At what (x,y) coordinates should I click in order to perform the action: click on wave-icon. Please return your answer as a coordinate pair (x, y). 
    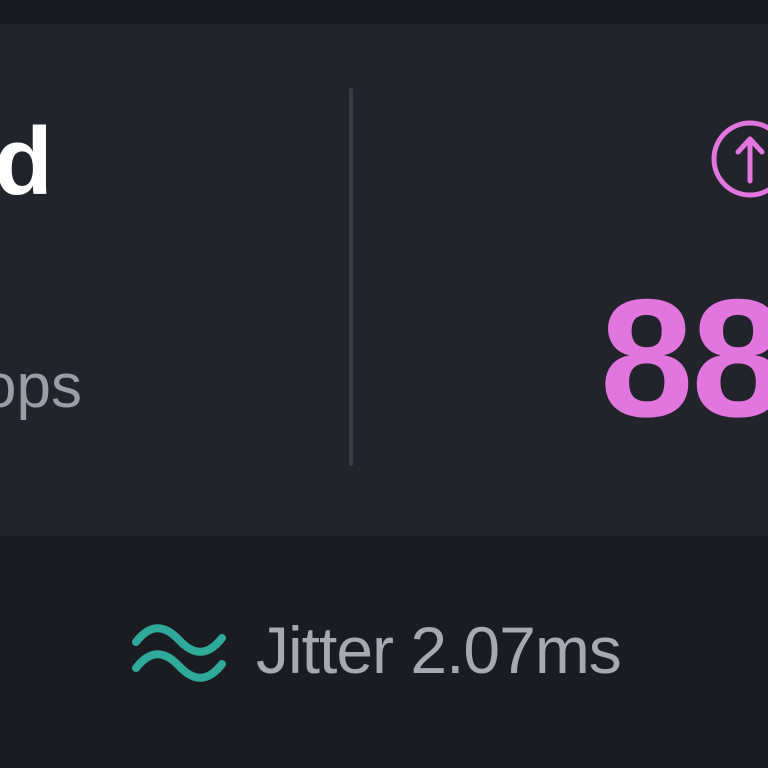
    Looking at the image, I should click on (179, 653).